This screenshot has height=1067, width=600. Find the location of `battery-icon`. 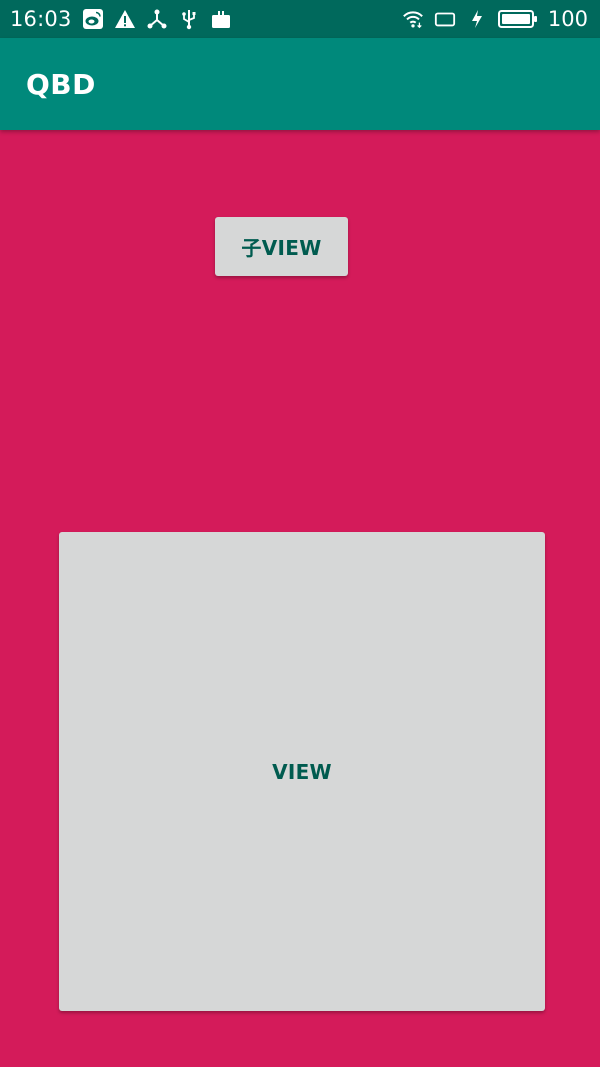

battery-icon is located at coordinates (517, 19).